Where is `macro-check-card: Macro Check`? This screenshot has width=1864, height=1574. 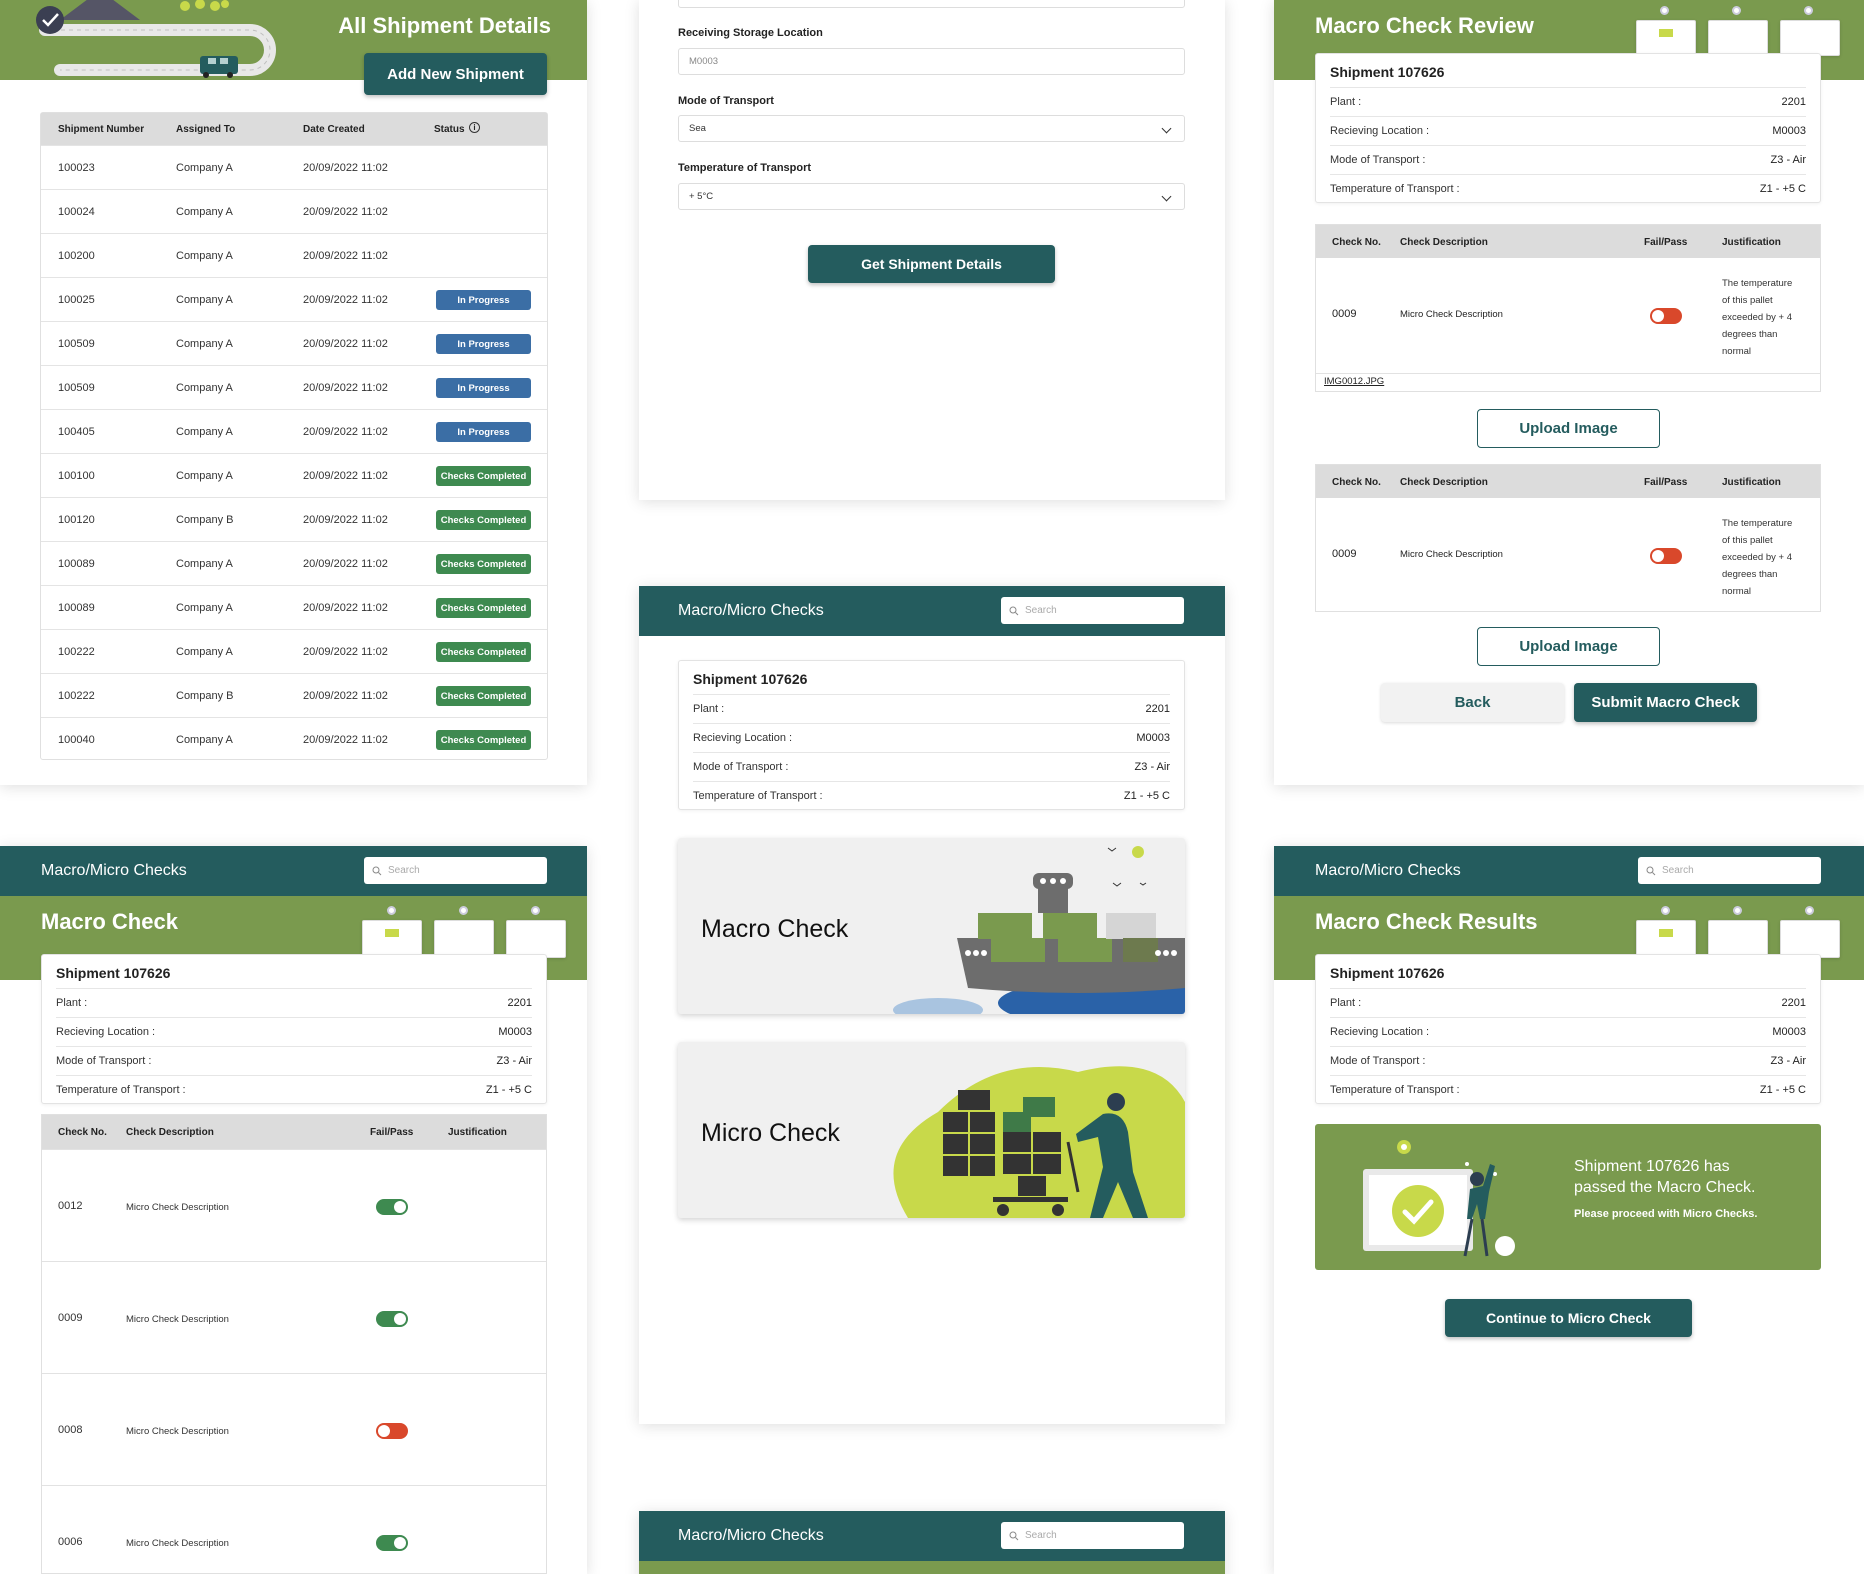
macro-check-card: Macro Check is located at coordinates (931, 926).